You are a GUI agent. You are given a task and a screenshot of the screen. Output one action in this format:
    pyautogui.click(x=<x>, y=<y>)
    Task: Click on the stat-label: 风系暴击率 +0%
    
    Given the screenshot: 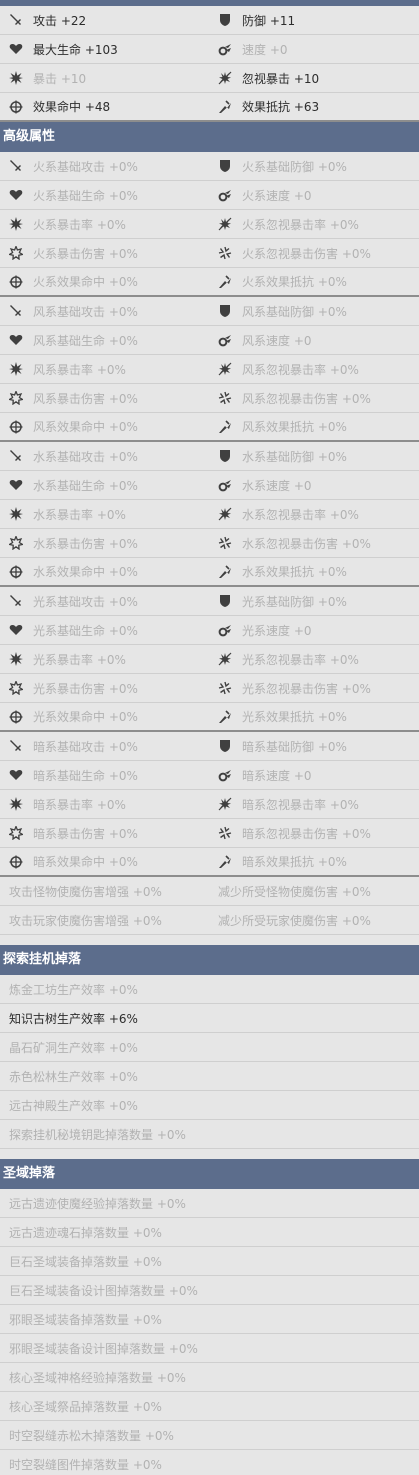 What is the action you would take?
    pyautogui.click(x=79, y=369)
    